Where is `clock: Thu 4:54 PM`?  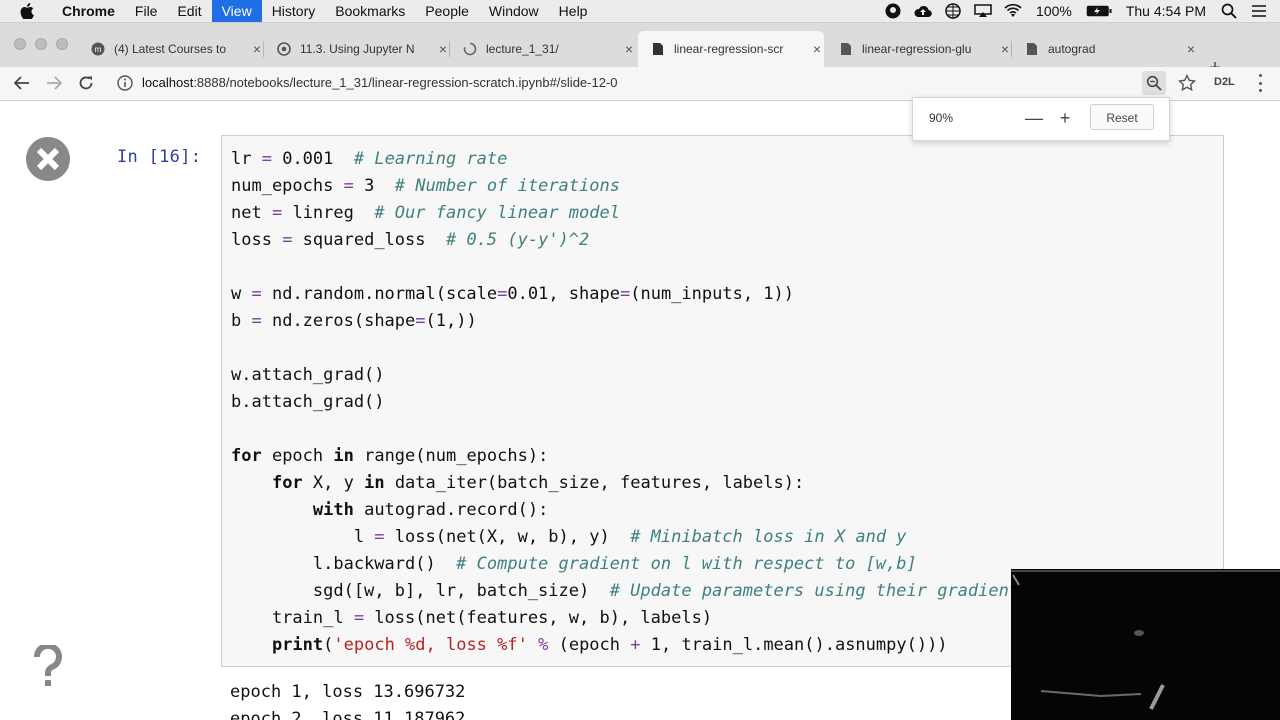 clock: Thu 4:54 PM is located at coordinates (1166, 11).